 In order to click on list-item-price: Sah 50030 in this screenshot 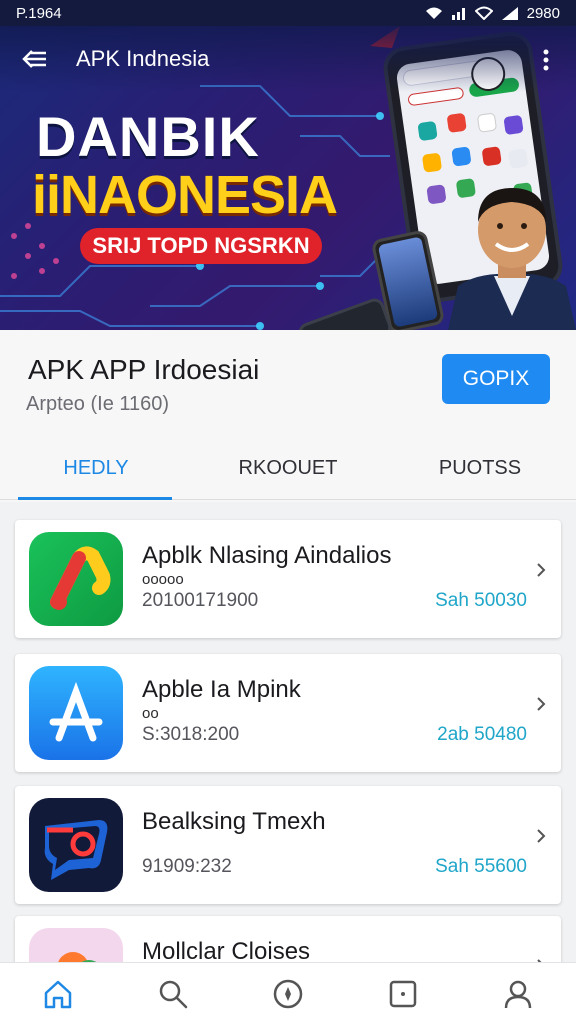, I will do `click(481, 600)`.